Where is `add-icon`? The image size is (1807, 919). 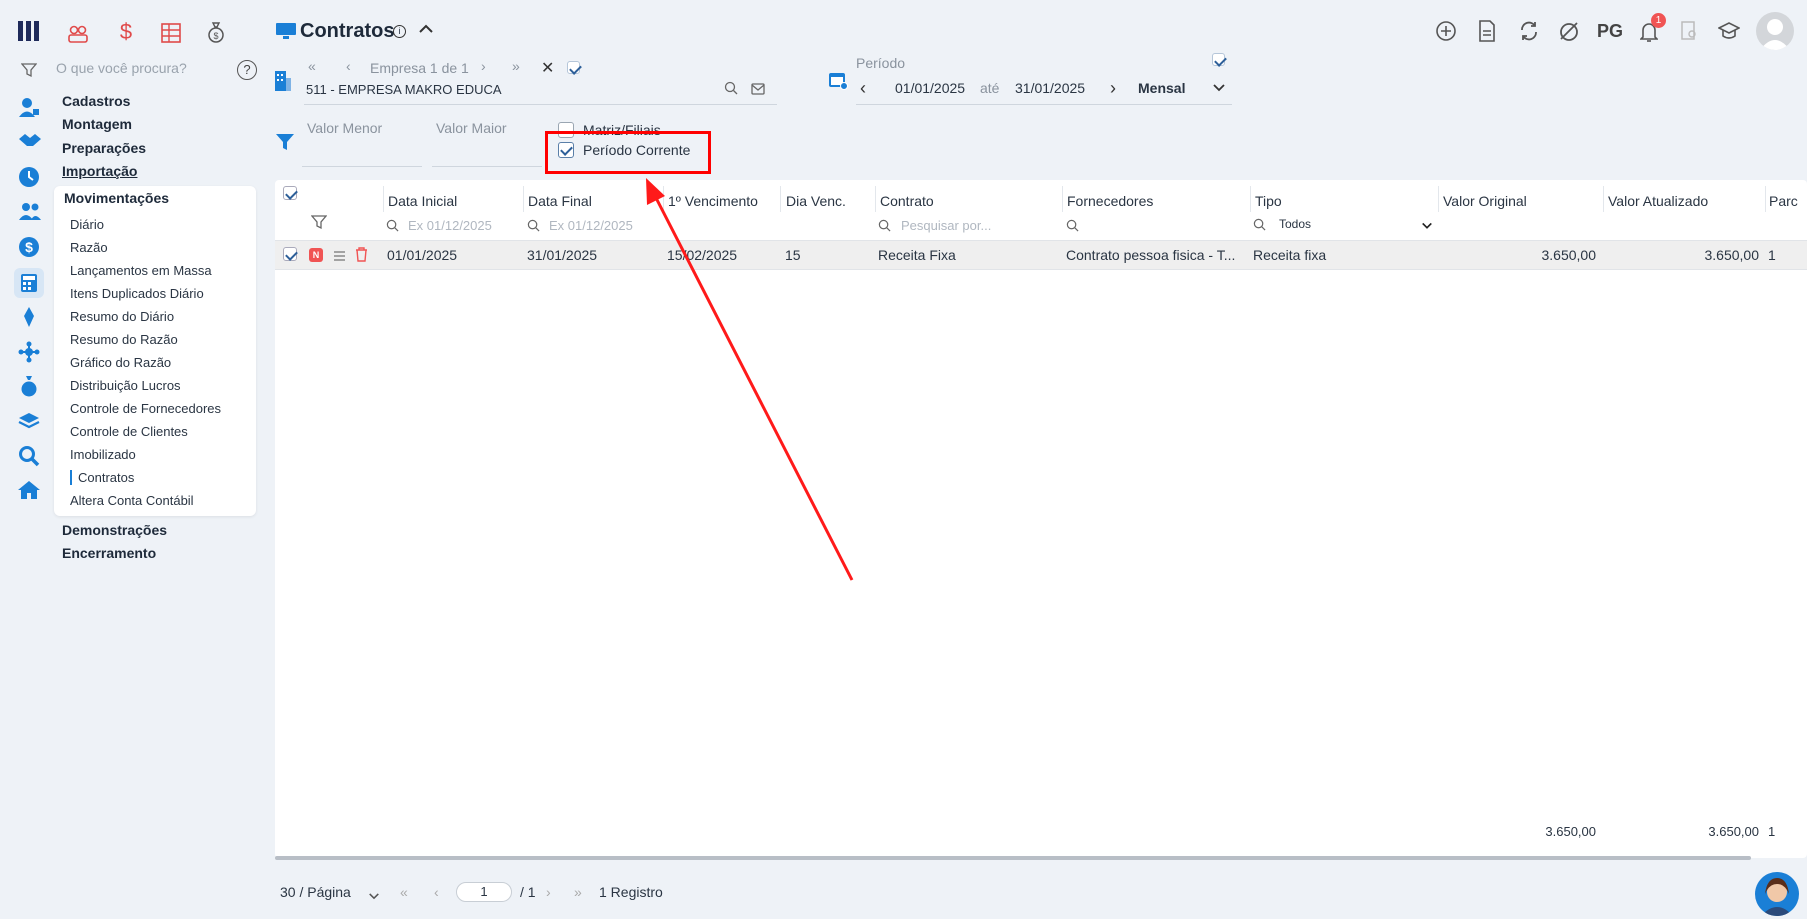
add-icon is located at coordinates (1446, 33).